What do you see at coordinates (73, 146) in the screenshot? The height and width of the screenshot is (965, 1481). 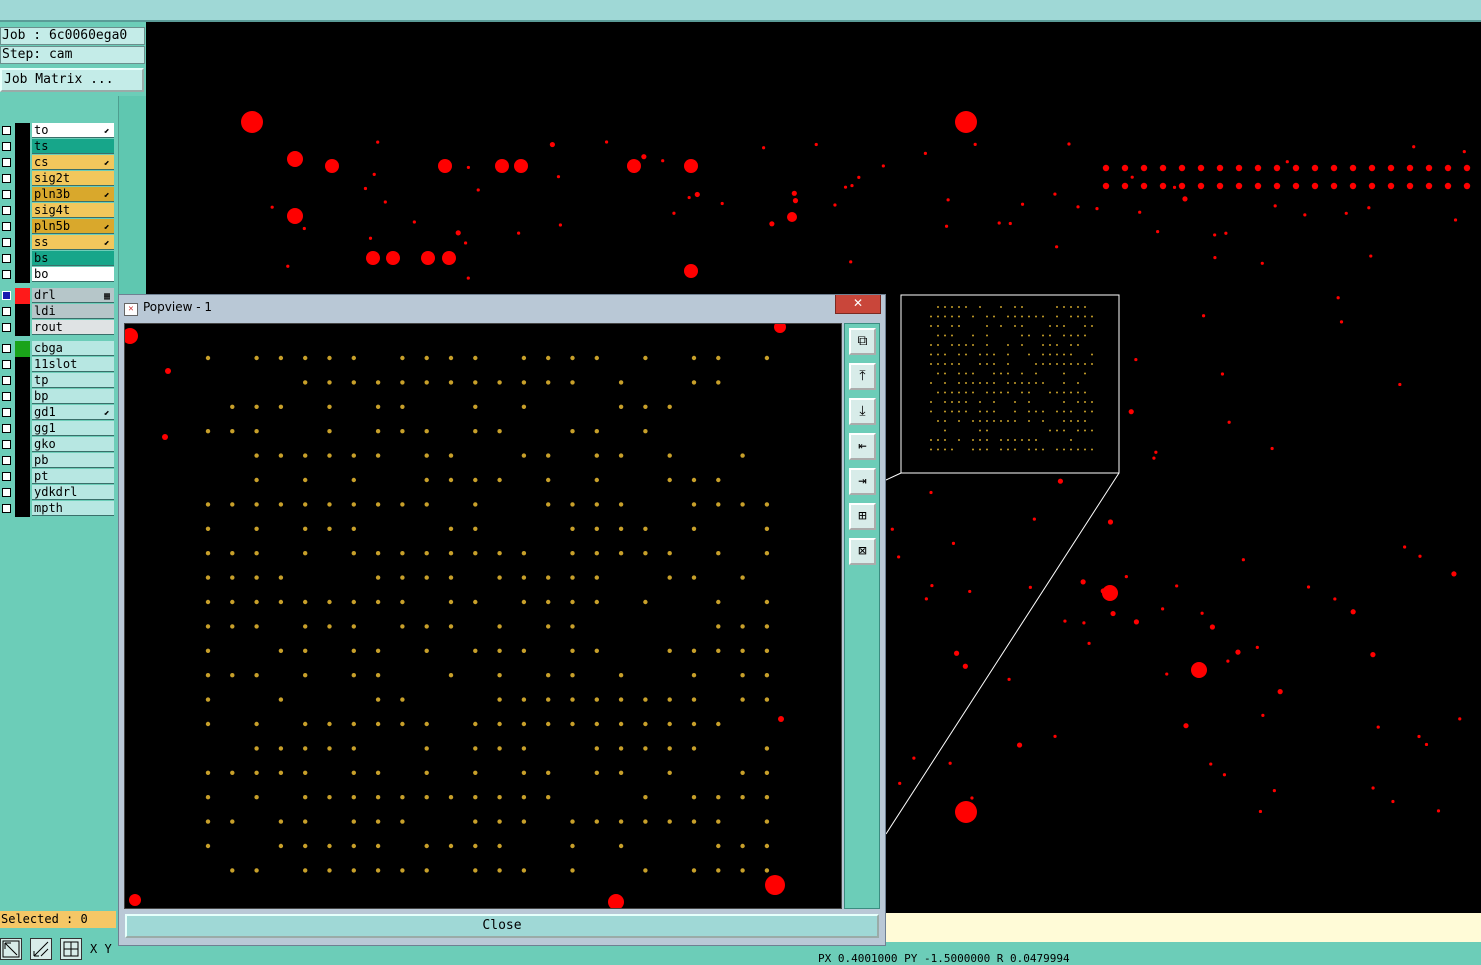 I see `layer-name: ts` at bounding box center [73, 146].